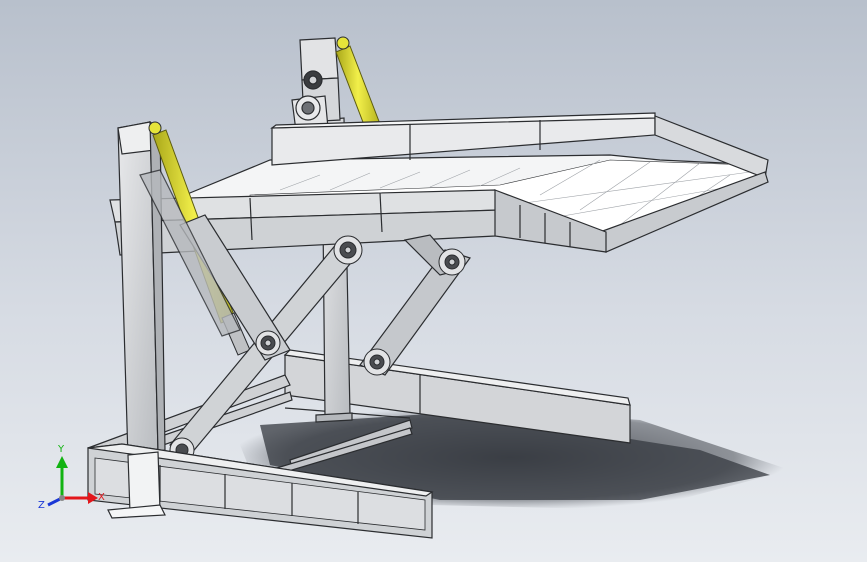 This screenshot has width=867, height=562. I want to click on y-axis-label: Y, so click(61, 449).